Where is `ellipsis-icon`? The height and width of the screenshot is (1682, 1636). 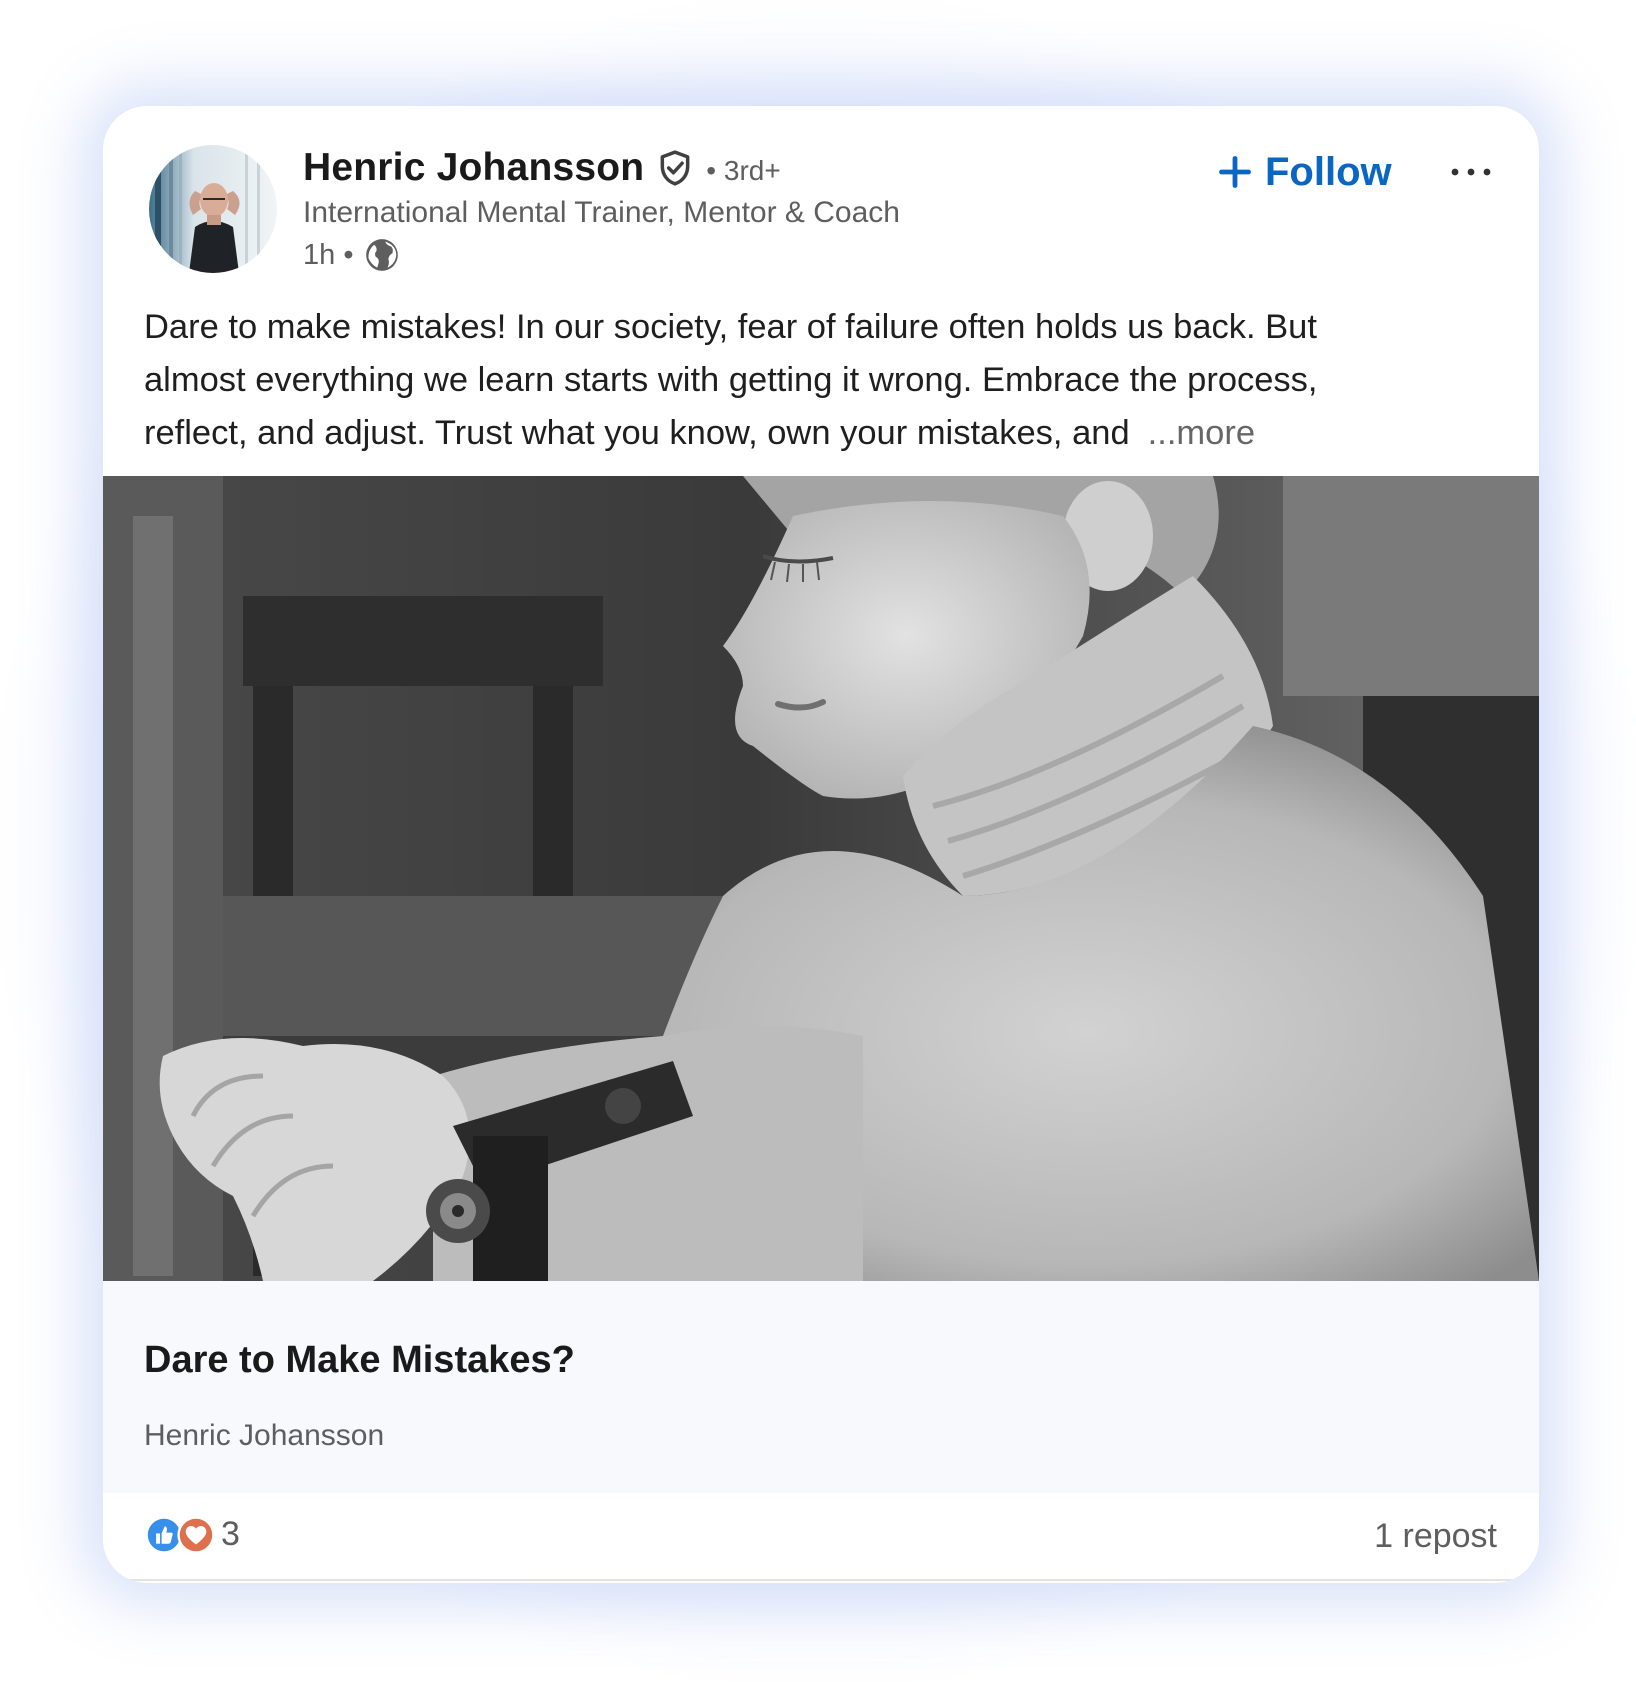
ellipsis-icon is located at coordinates (1471, 172).